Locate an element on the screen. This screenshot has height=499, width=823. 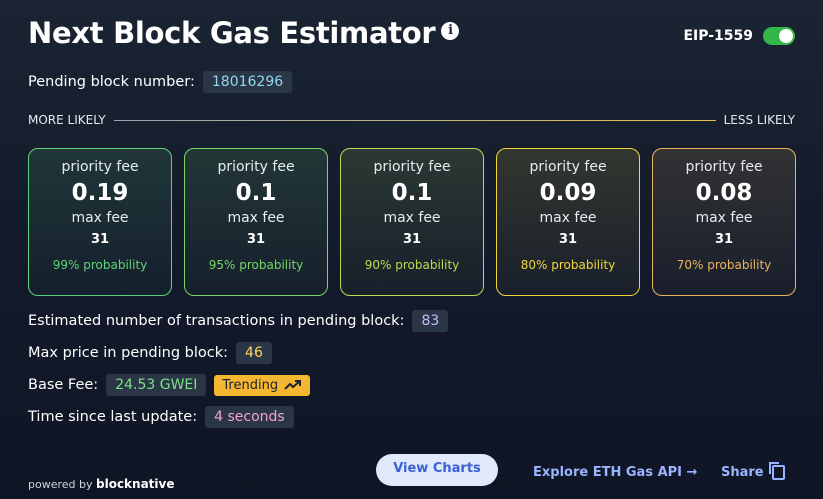
max-price-value: 46 is located at coordinates (254, 353).